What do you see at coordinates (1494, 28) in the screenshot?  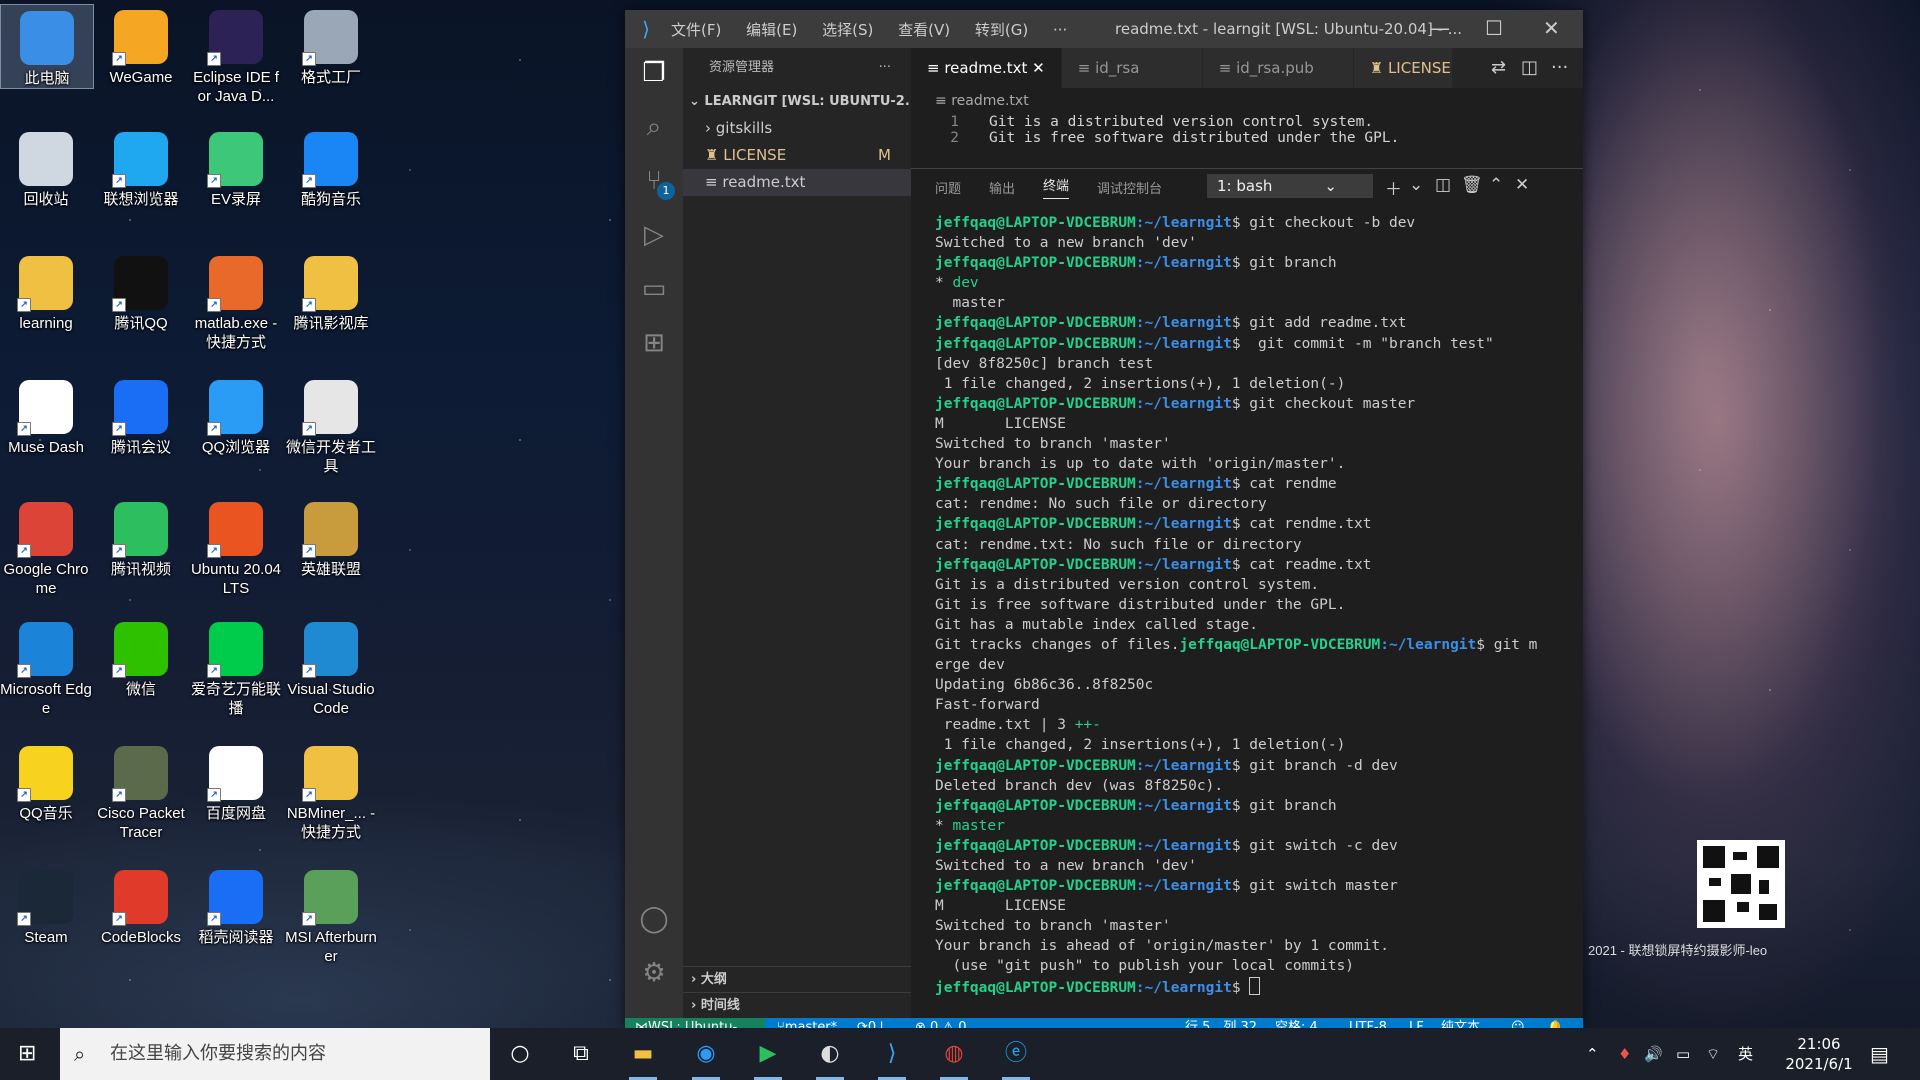 I see `maximize-icon: ☐` at bounding box center [1494, 28].